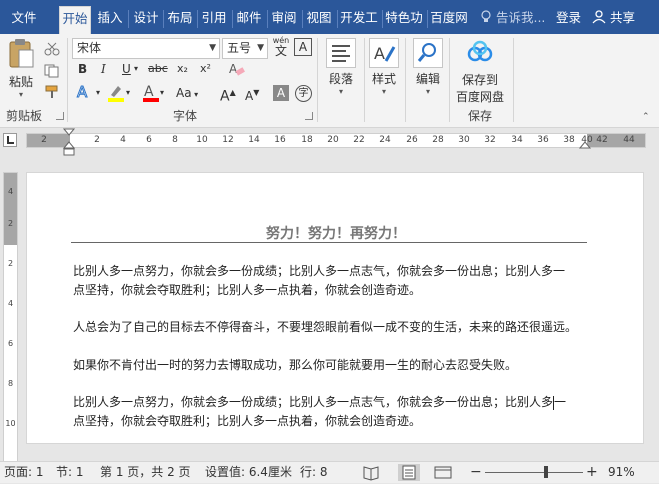 The image size is (659, 484). I want to click on paste-label: 粘贴, so click(20, 82).